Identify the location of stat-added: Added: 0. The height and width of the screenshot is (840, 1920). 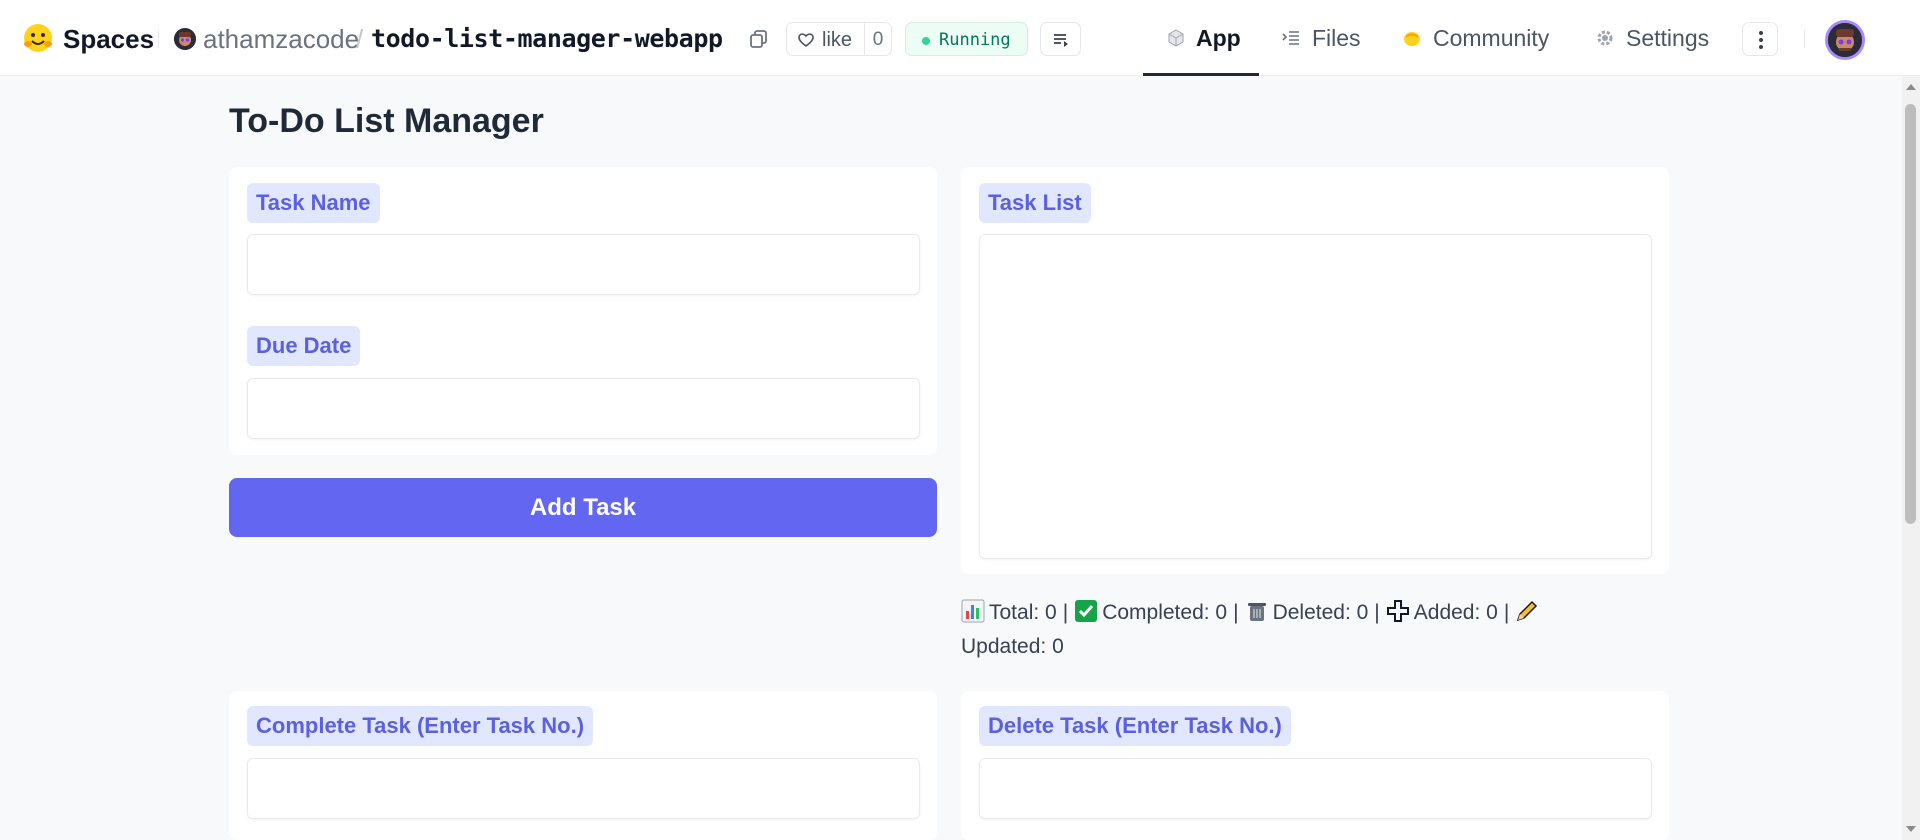
(1455, 612).